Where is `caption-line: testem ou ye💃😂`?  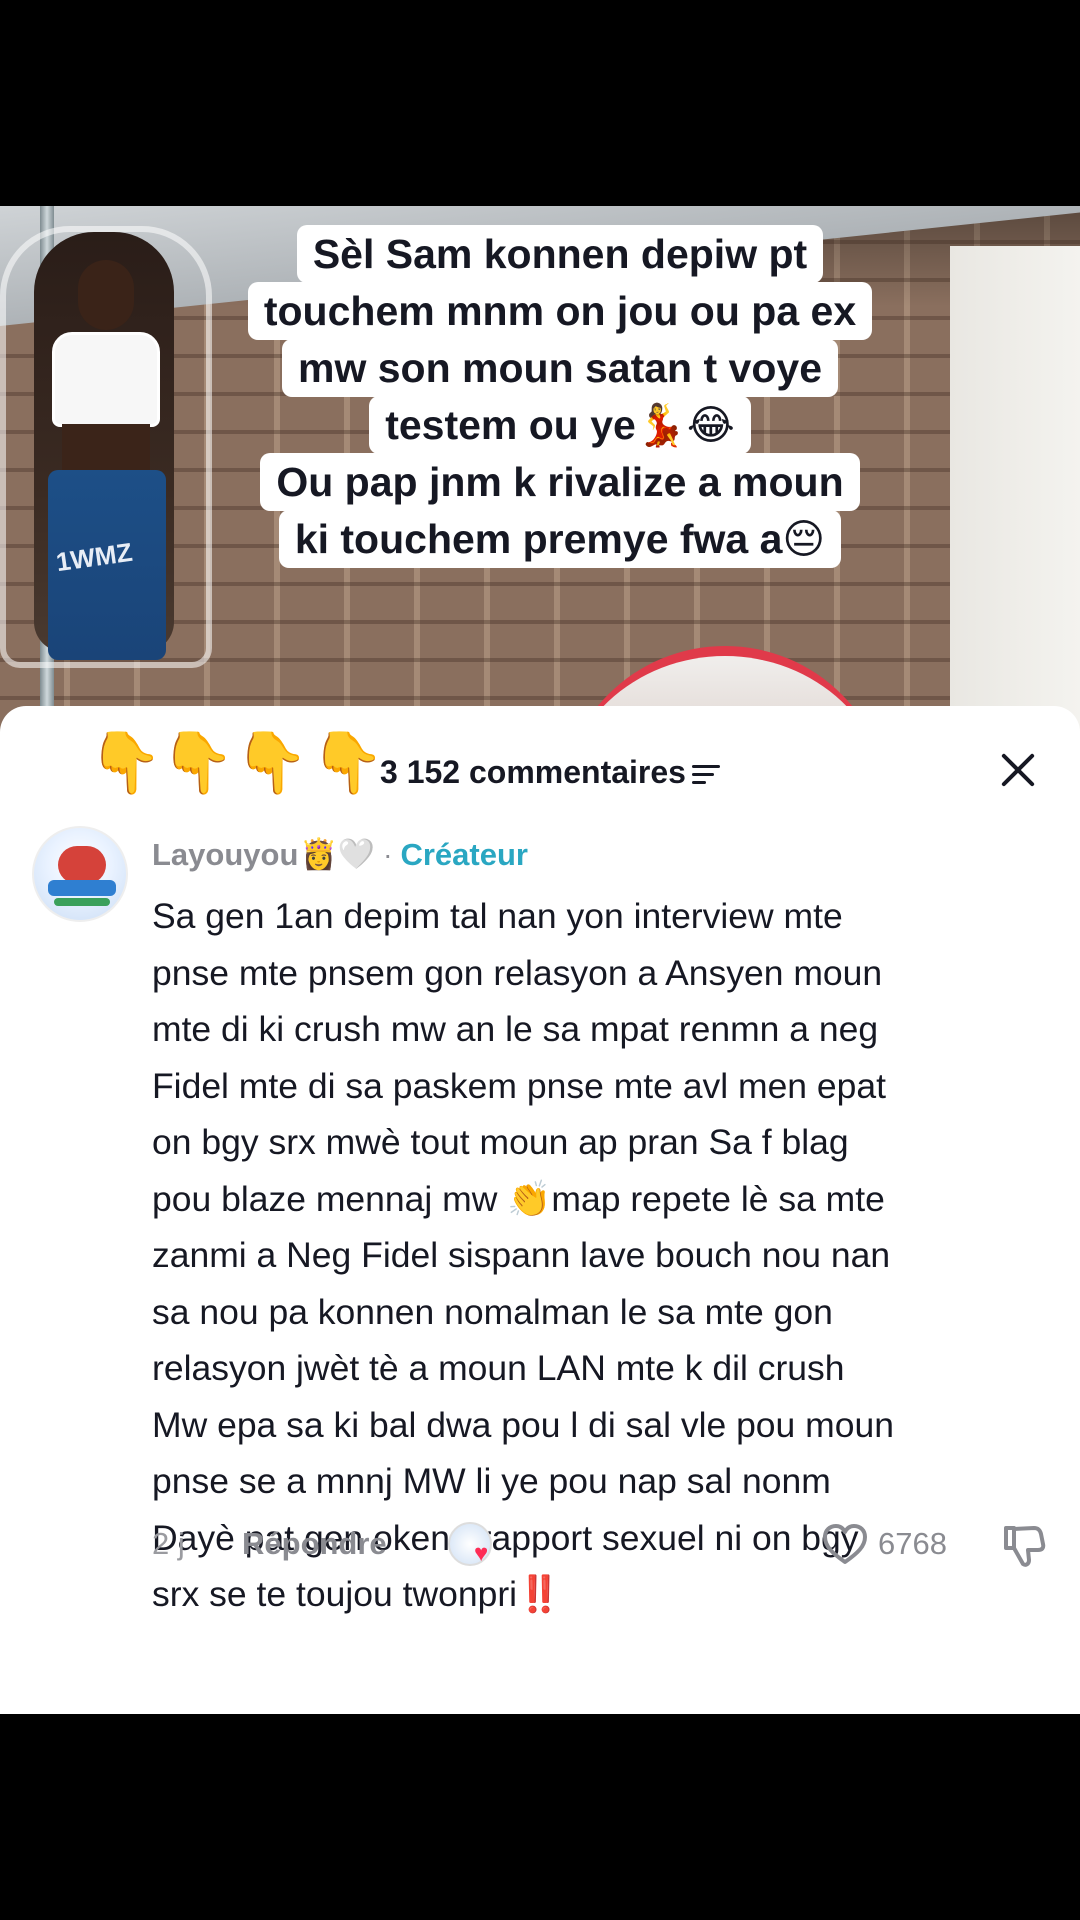
caption-line: testem ou ye💃😂 is located at coordinates (560, 425).